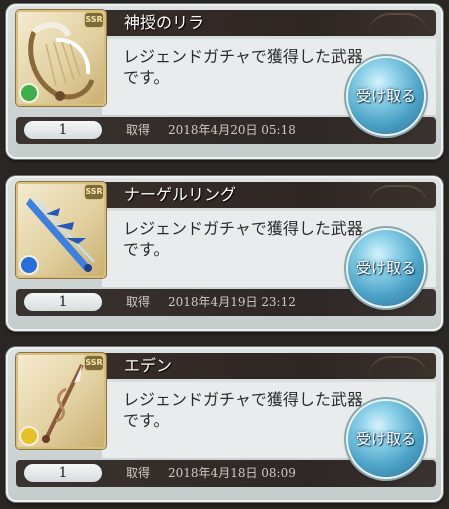 This screenshot has width=449, height=509. I want to click on acquired-info: 取得 2018年4月20日 05:18, so click(211, 130).